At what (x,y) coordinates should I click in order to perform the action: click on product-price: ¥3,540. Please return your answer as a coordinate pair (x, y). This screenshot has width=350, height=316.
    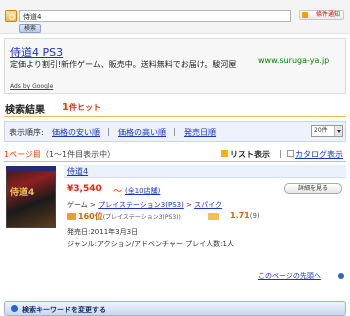
    Looking at the image, I should click on (84, 189).